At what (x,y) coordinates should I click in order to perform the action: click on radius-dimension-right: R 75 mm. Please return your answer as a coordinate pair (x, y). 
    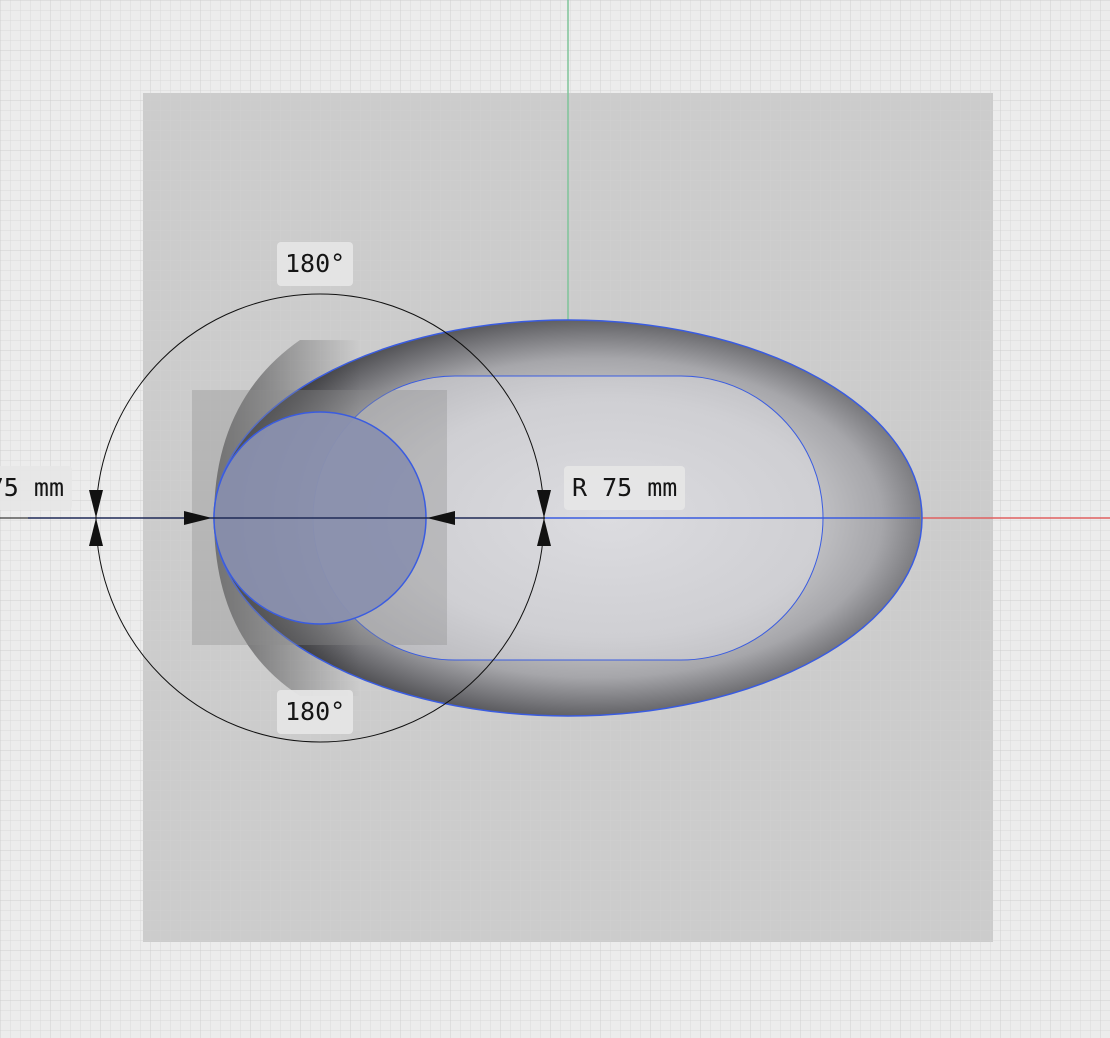
    Looking at the image, I should click on (625, 488).